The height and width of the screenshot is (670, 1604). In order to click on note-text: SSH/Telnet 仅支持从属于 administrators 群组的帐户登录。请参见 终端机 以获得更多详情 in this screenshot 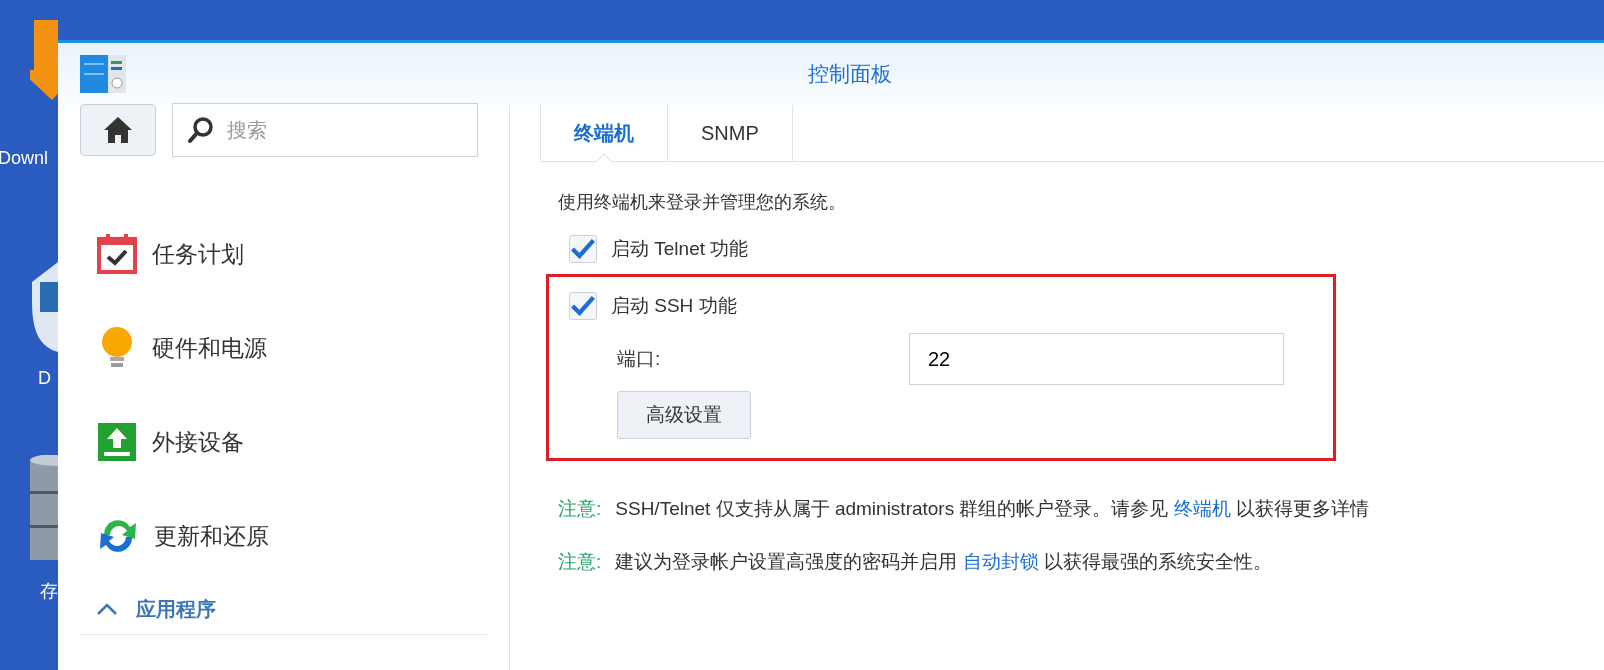, I will do `click(992, 509)`.